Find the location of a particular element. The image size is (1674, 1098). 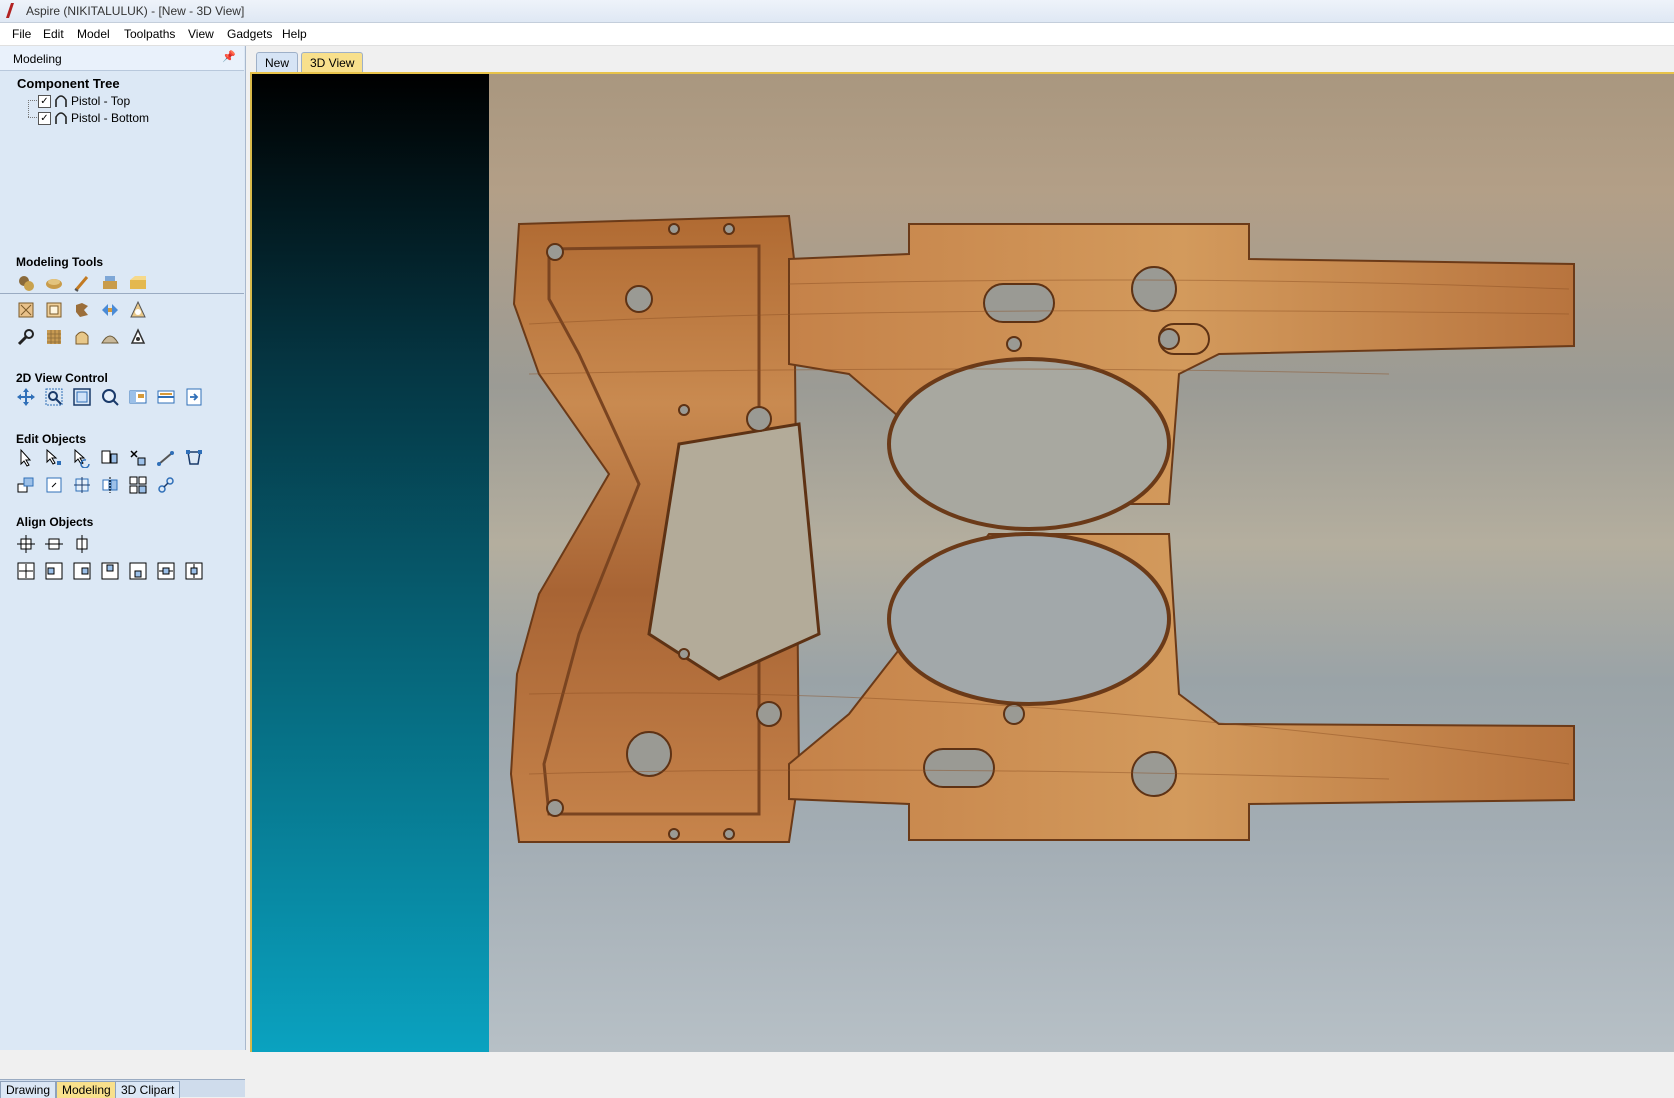

split-view-icon is located at coordinates (166, 397).